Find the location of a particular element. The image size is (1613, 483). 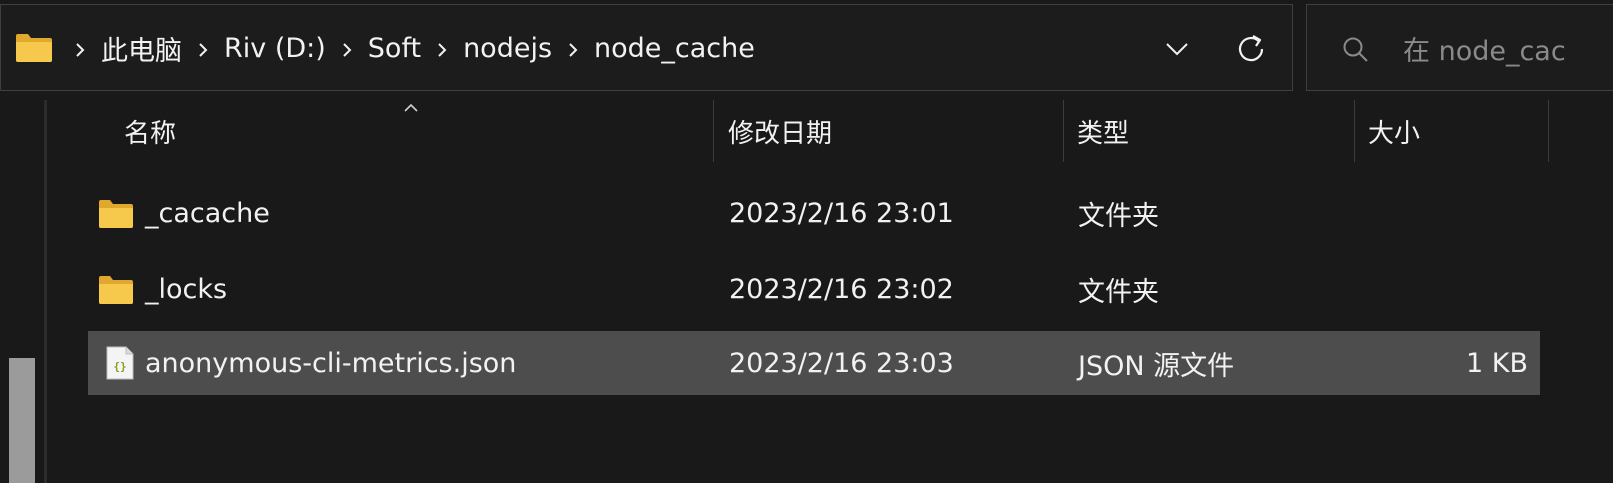

breadcrumb-item-this-pc: 此电脑 is located at coordinates (141, 48).